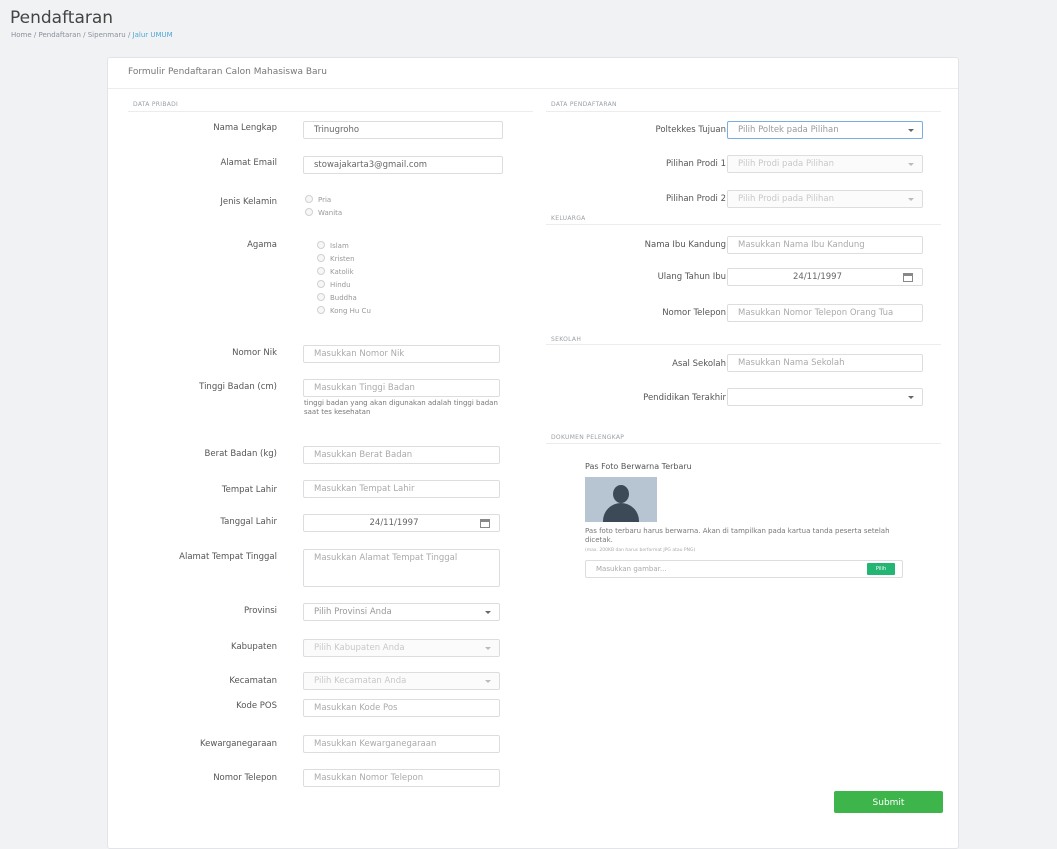 The width and height of the screenshot is (1057, 849). I want to click on radio-islam: Islam, so click(333, 245).